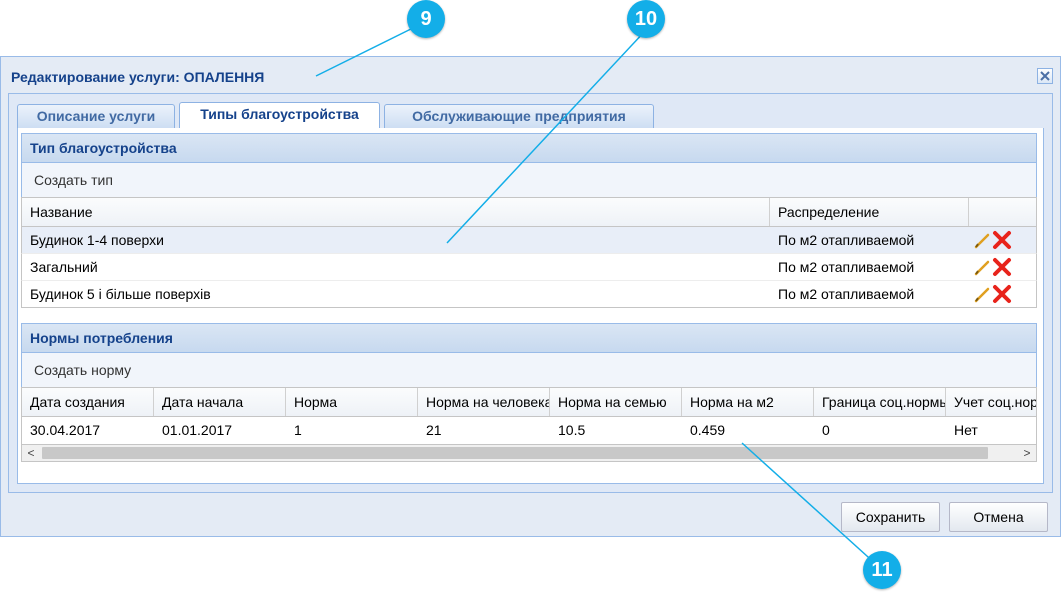 The height and width of the screenshot is (593, 1061). What do you see at coordinates (515, 453) in the screenshot?
I see `scroll-thumb` at bounding box center [515, 453].